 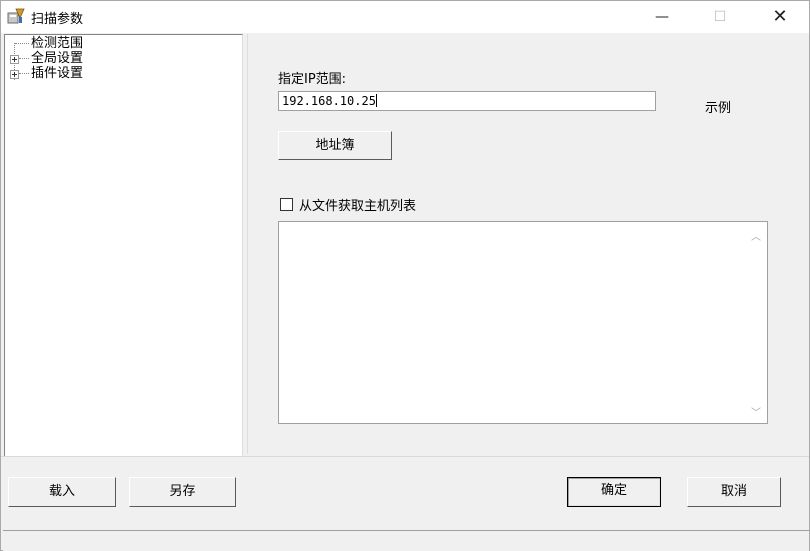 I want to click on ip-range-value: 192.168.10.25, so click(x=329, y=101).